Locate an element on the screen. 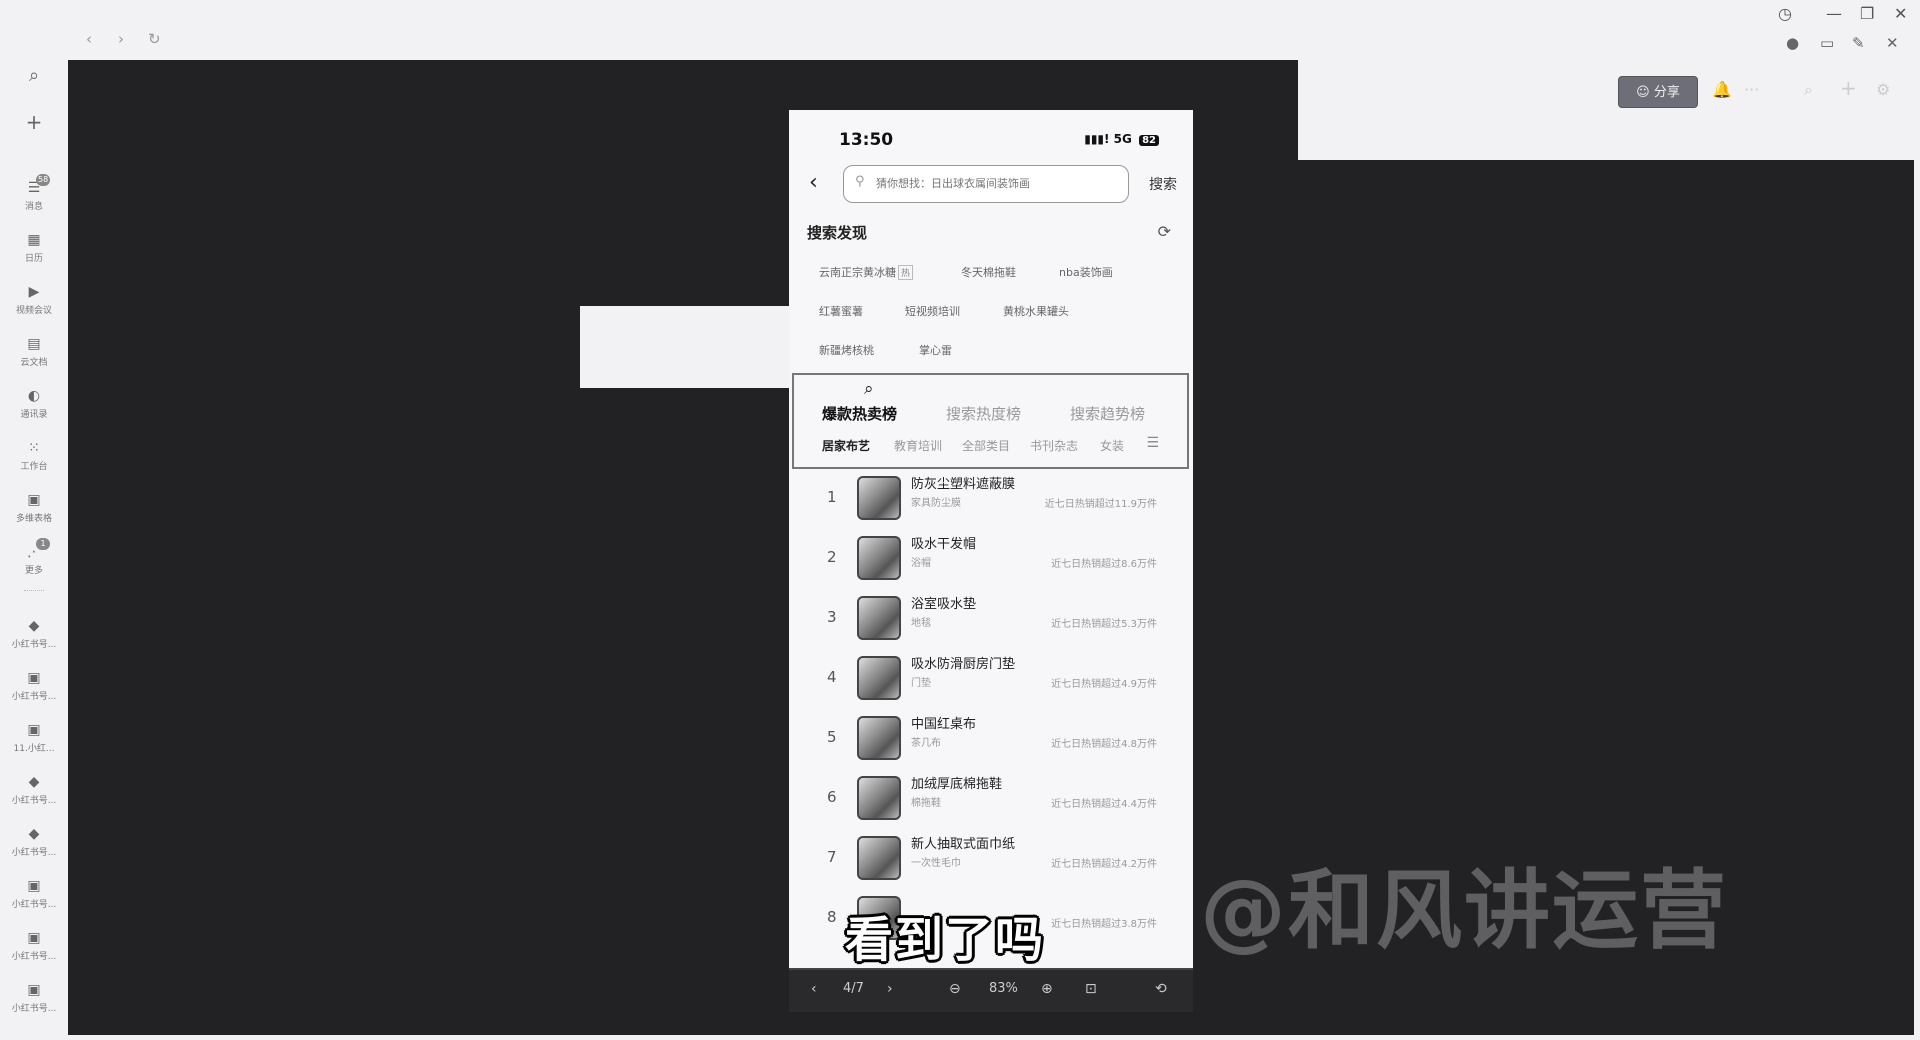 The width and height of the screenshot is (1920, 1040). discover-tag-text: 红薯蜜薯 is located at coordinates (841, 311).